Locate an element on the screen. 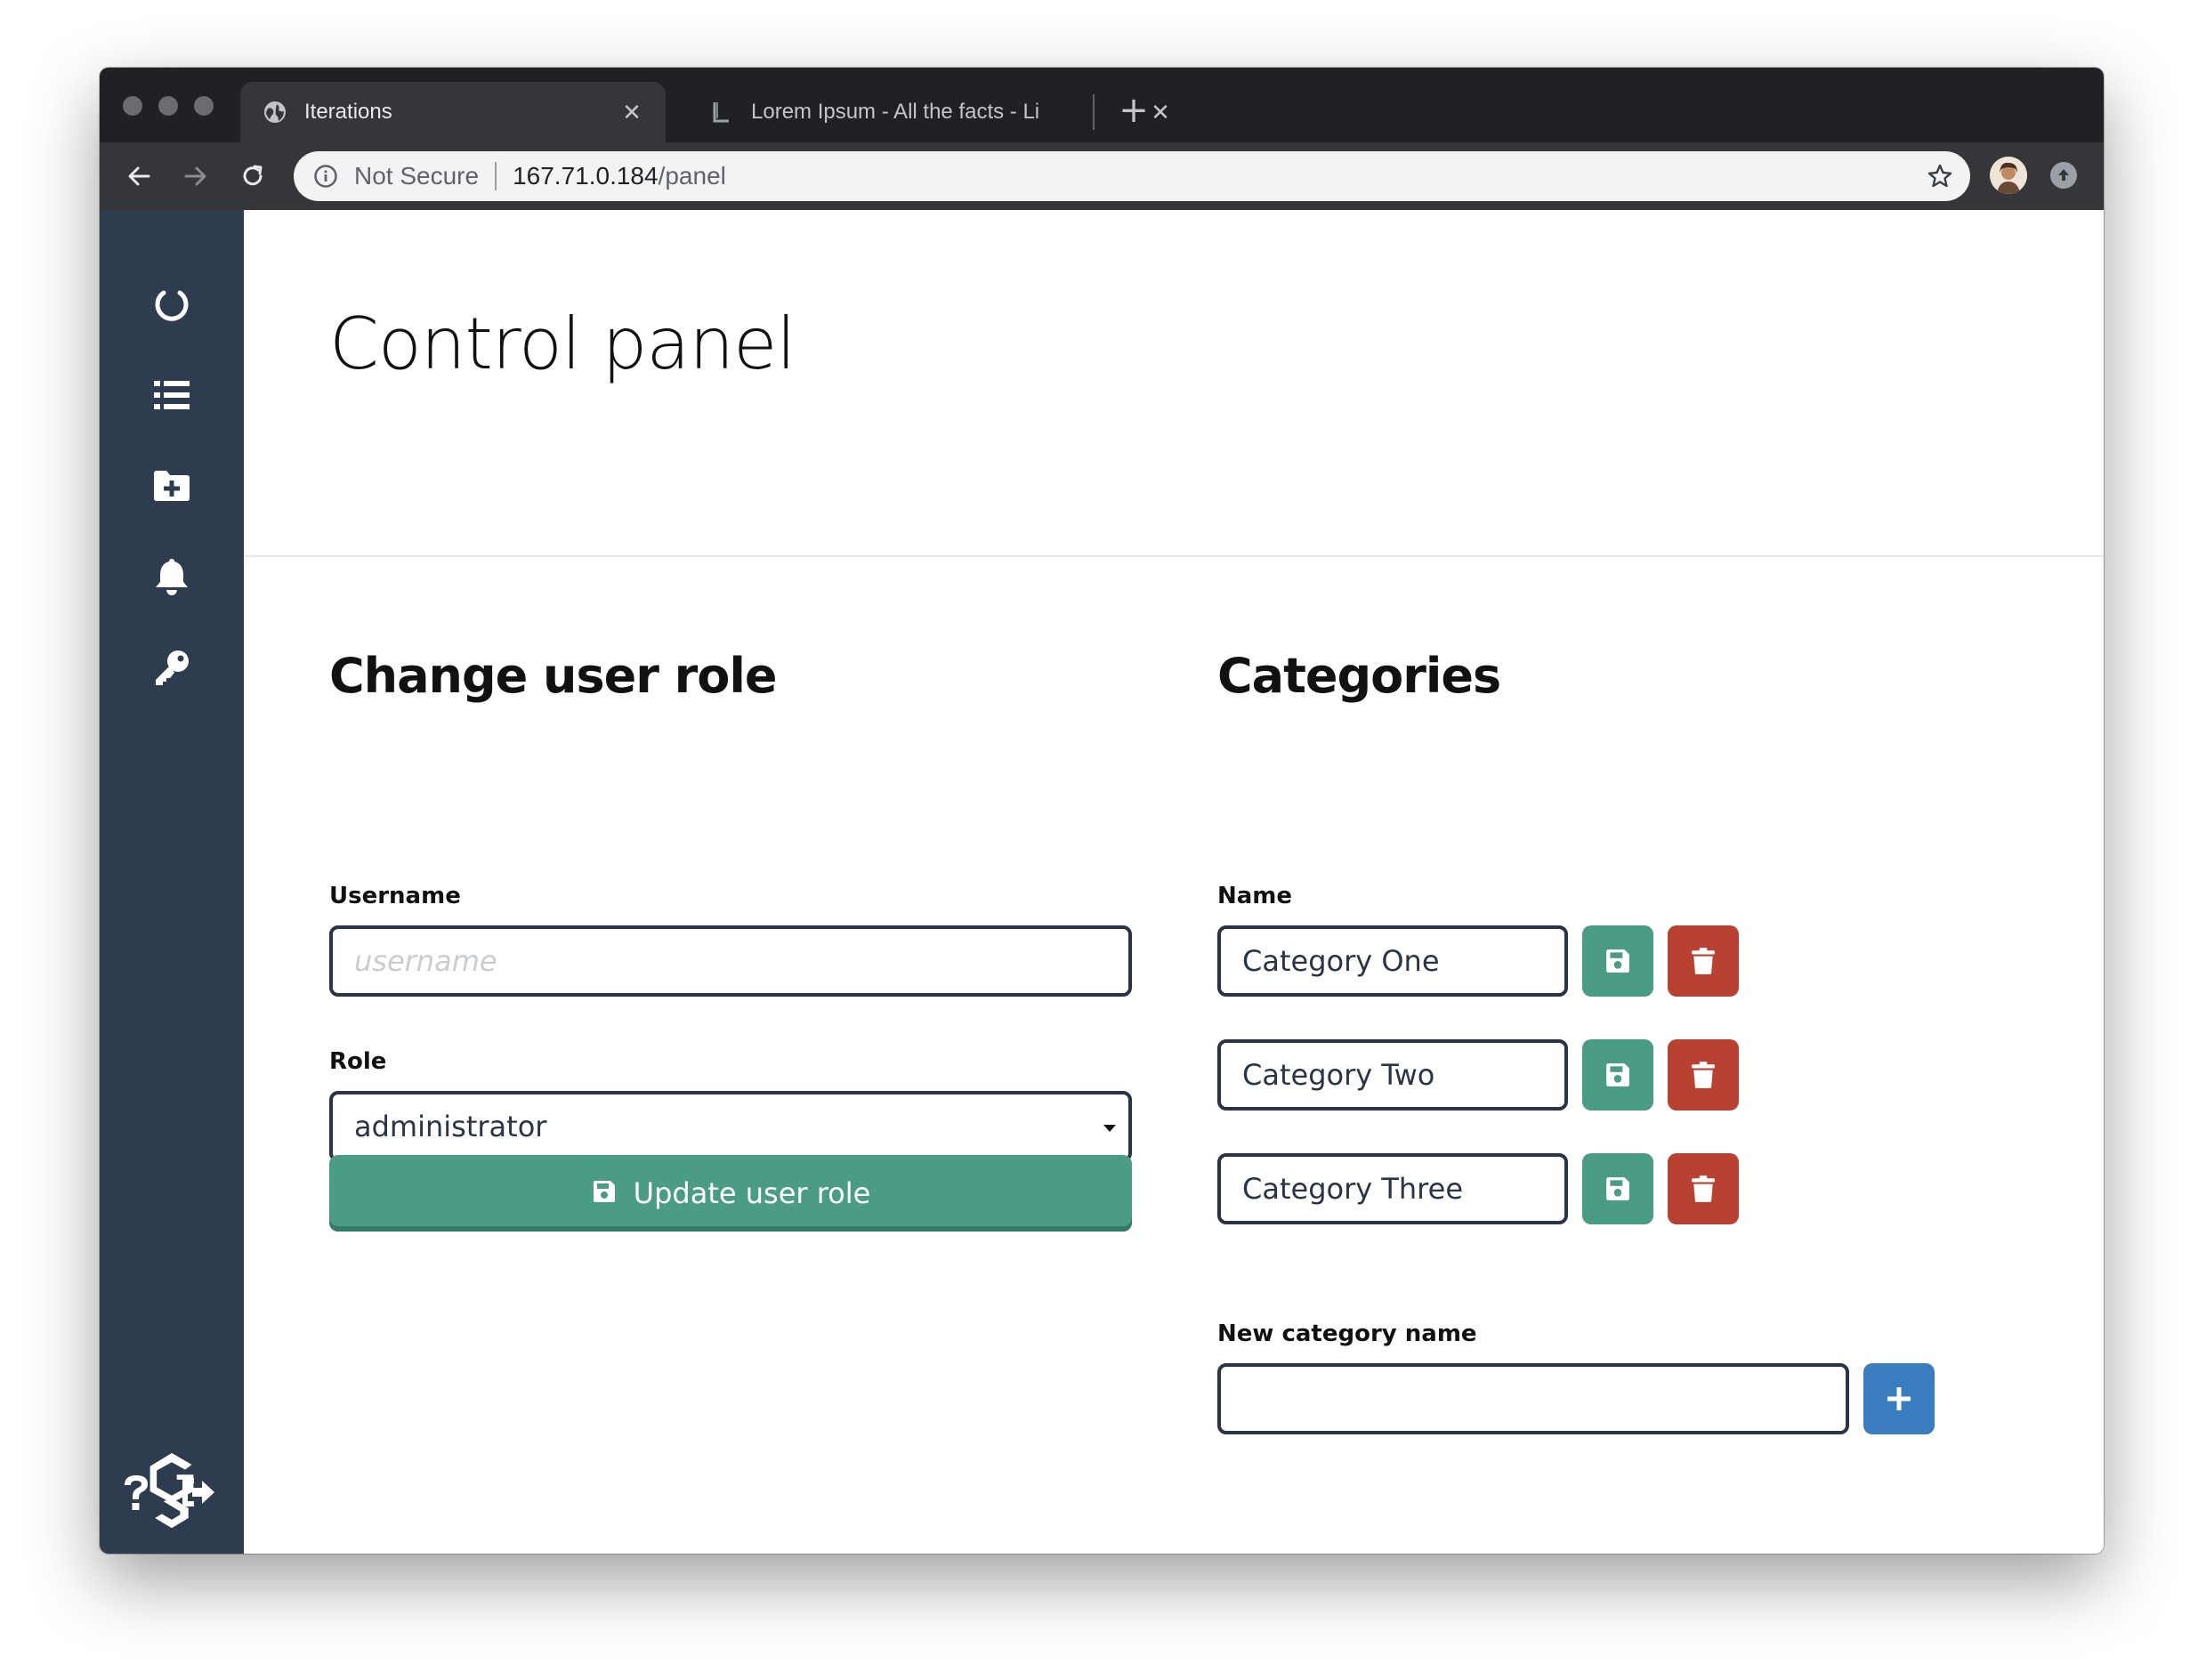 The width and height of the screenshot is (2198, 1680). reload-button is located at coordinates (252, 176).